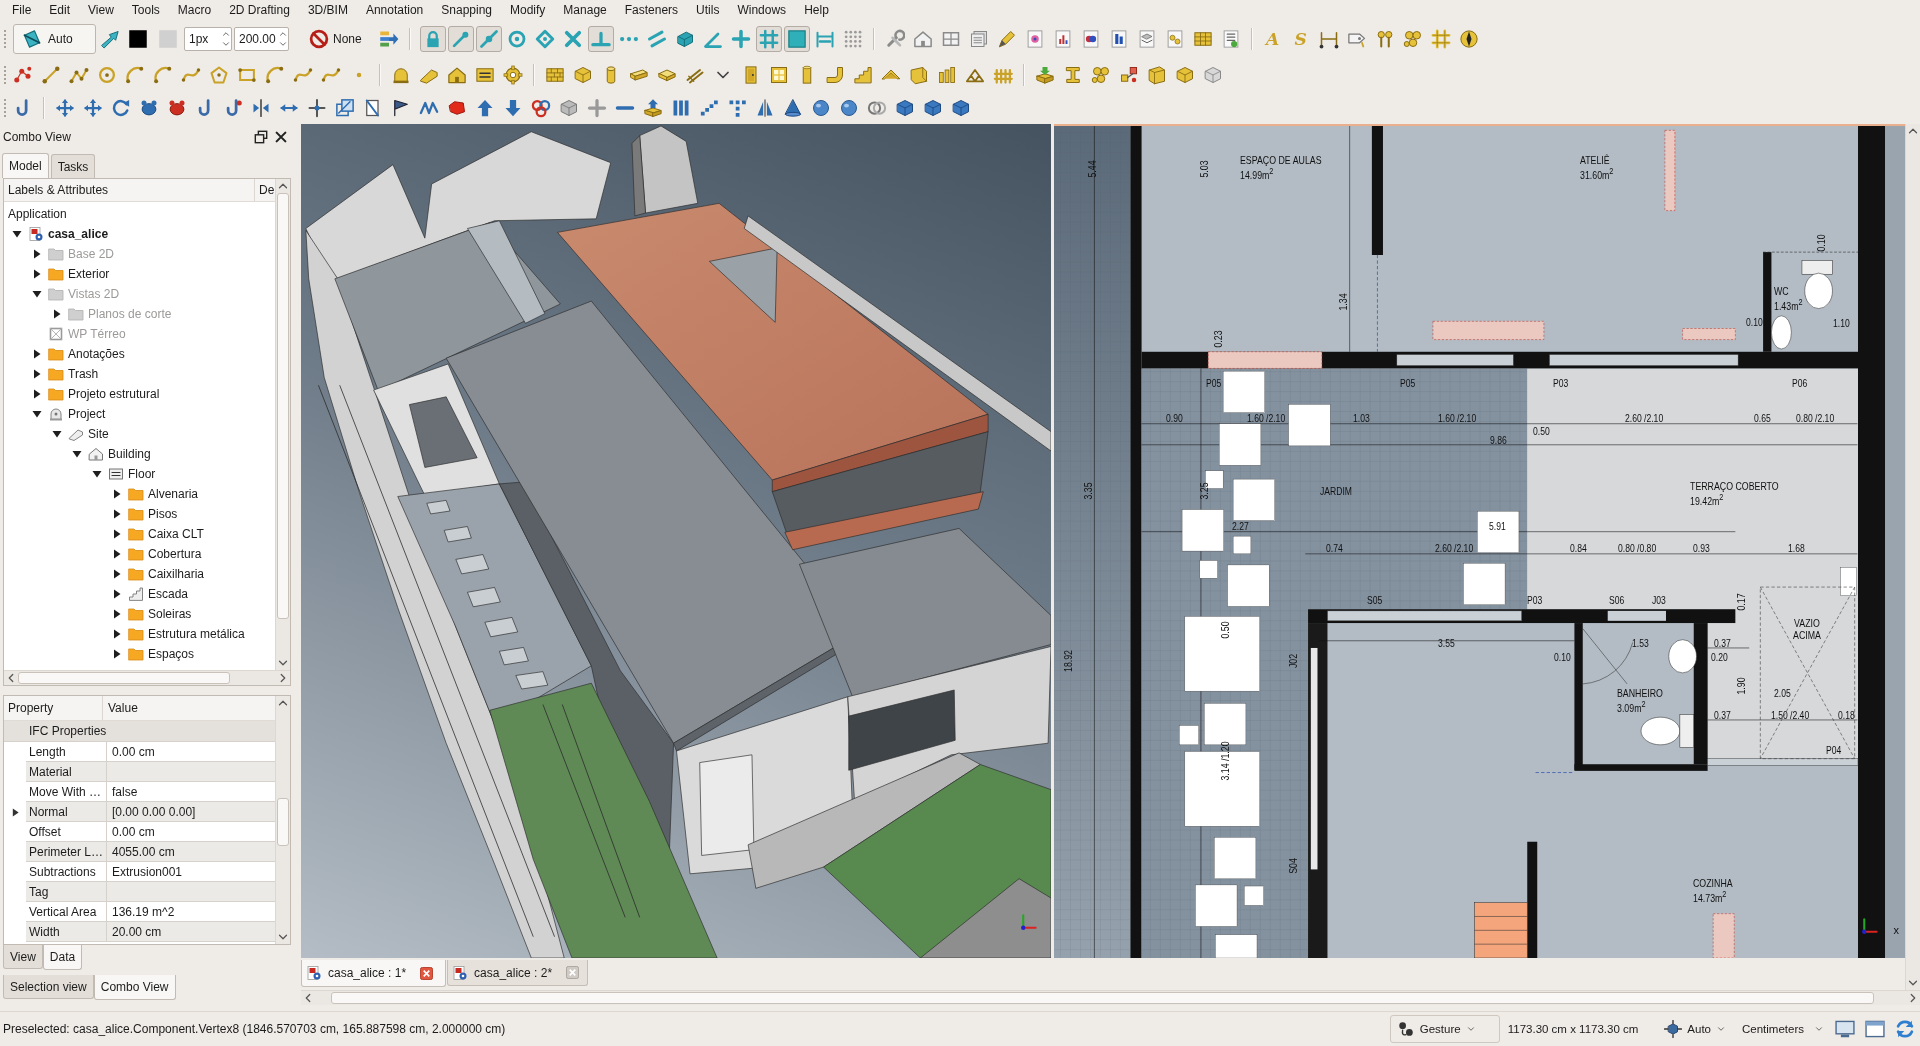  What do you see at coordinates (134, 987) in the screenshot?
I see `dock-tab: Combo View` at bounding box center [134, 987].